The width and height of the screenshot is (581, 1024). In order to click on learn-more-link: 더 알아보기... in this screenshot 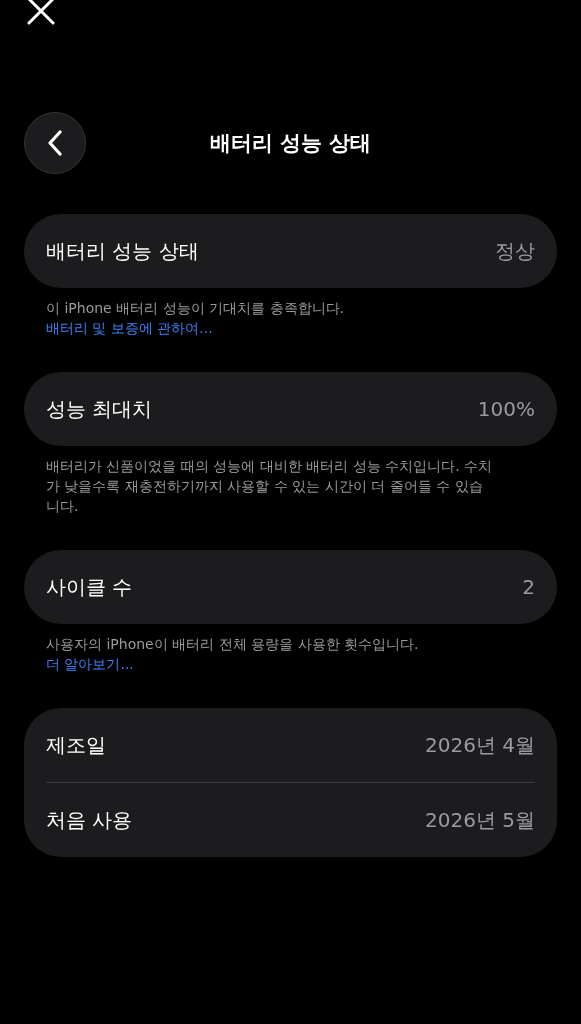, I will do `click(90, 664)`.